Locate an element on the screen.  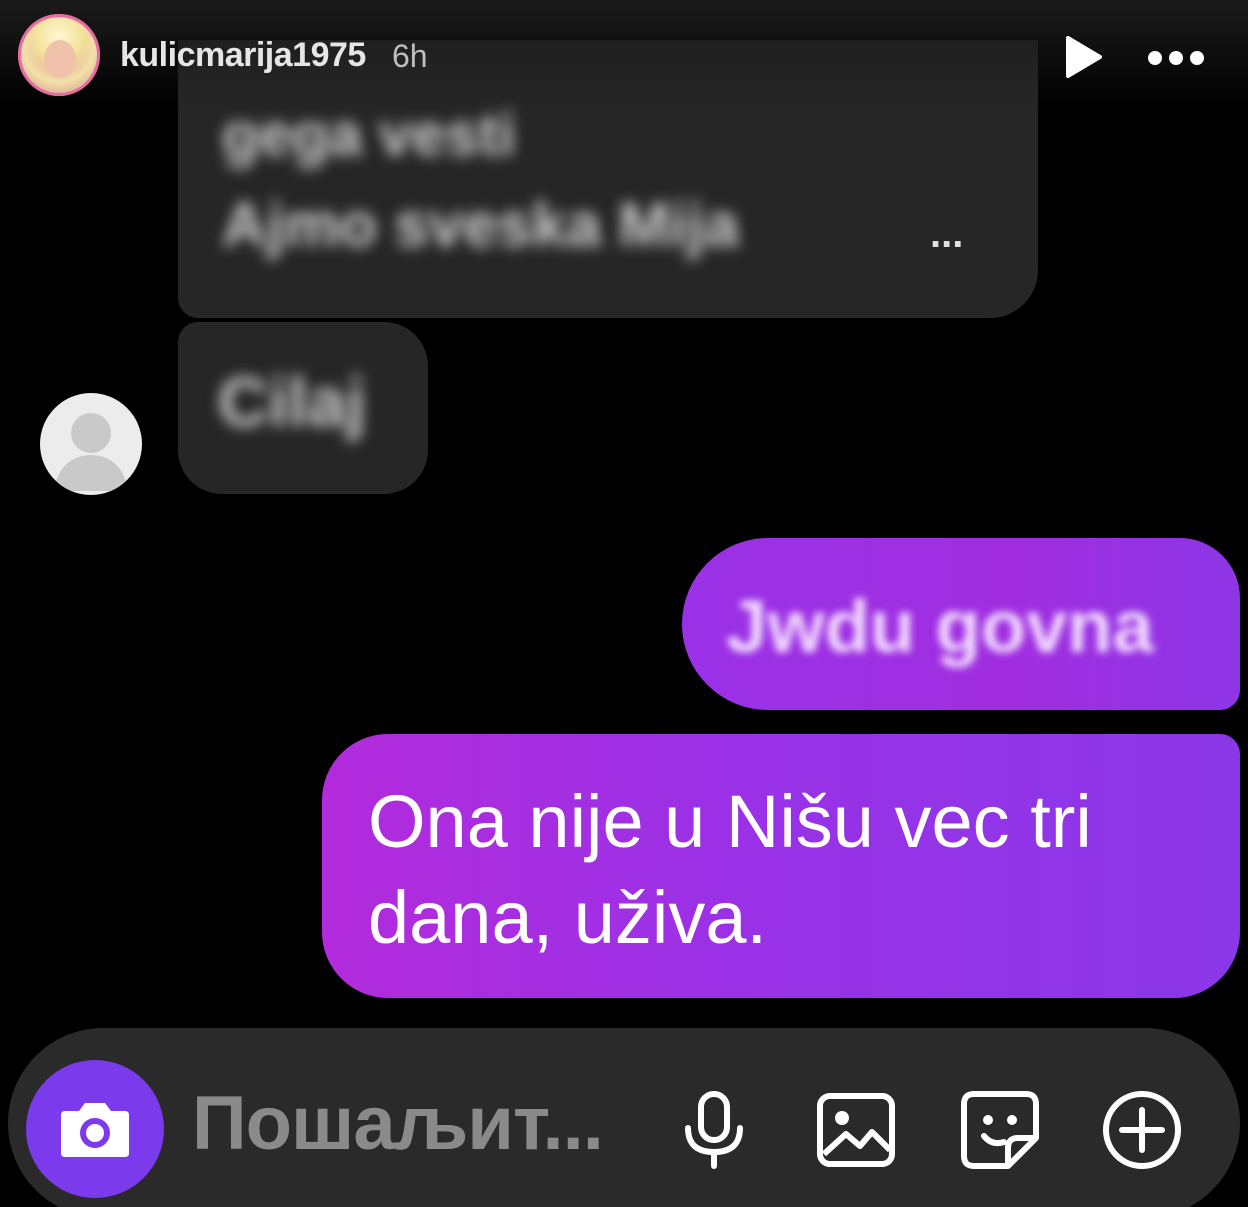
sender-avatar is located at coordinates (91, 444).